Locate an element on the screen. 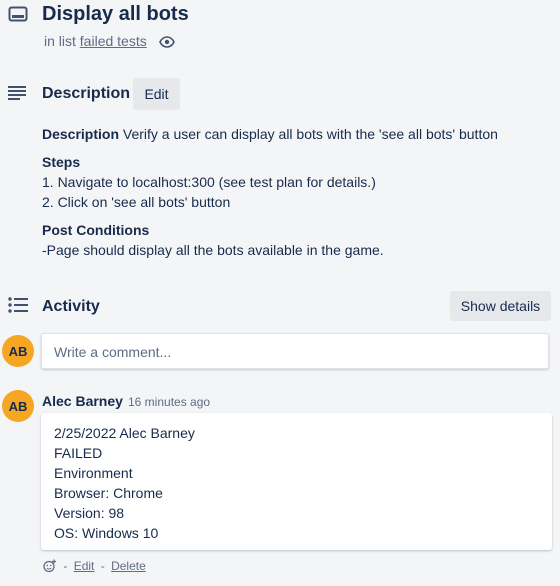 This screenshot has height=586, width=560. comment-line: Browser: Chrome is located at coordinates (108, 493).